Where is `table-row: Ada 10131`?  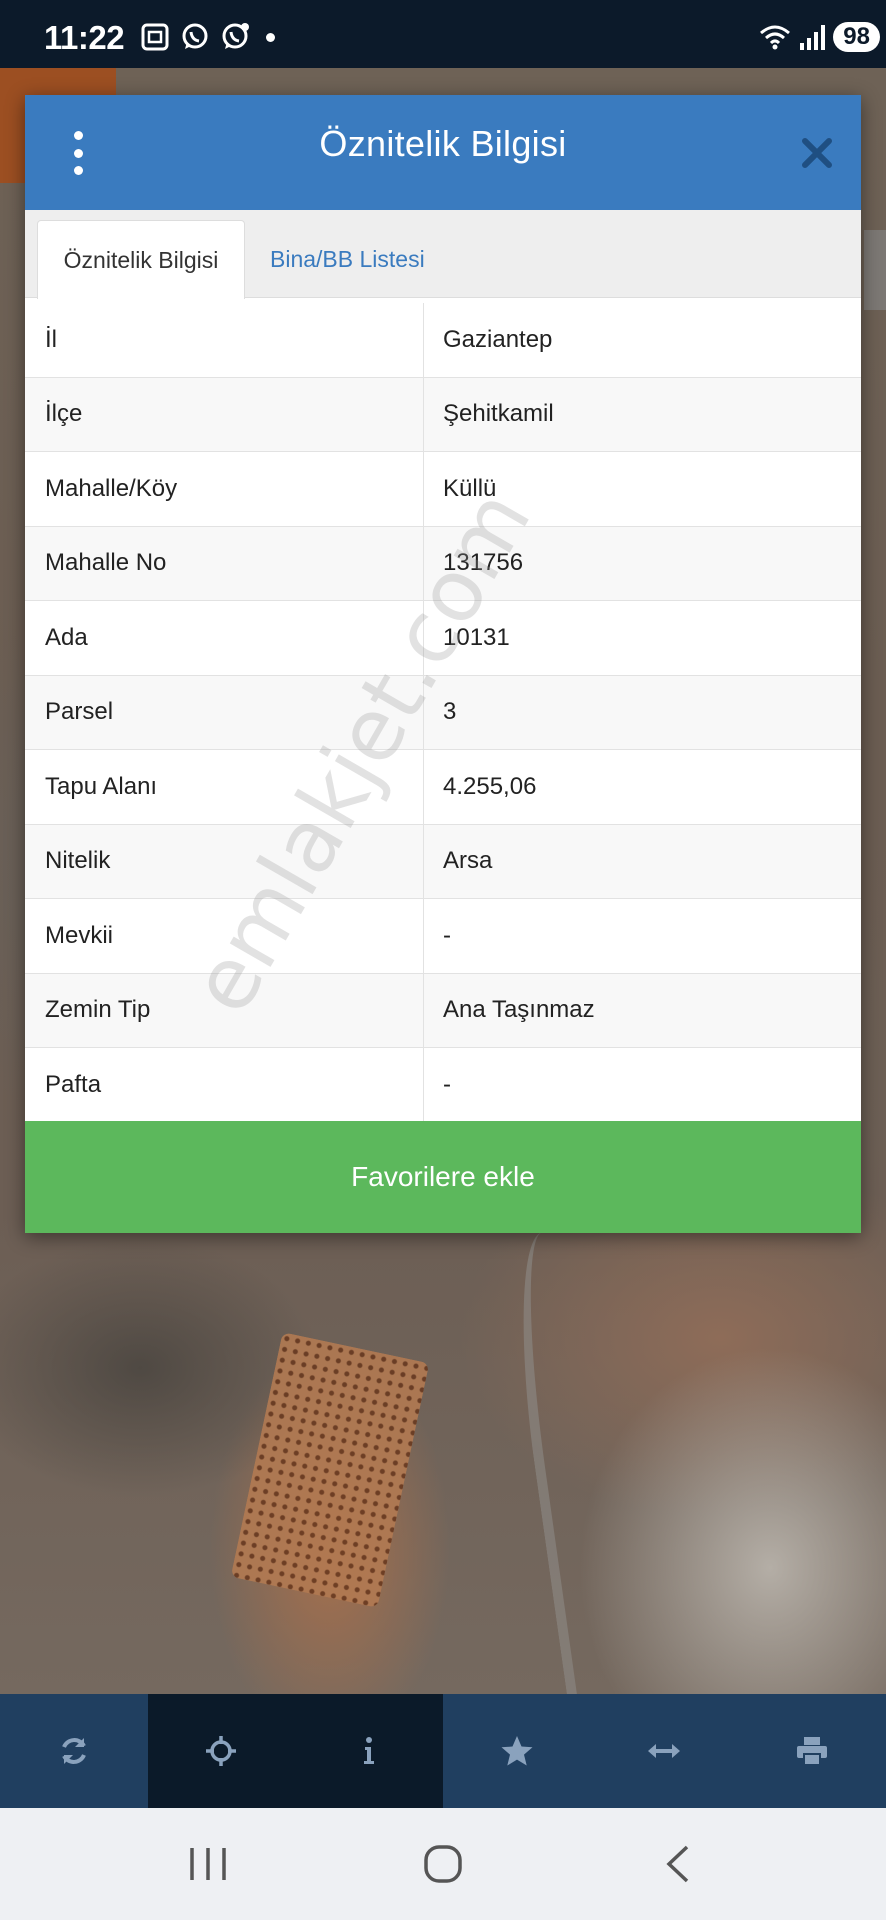 table-row: Ada 10131 is located at coordinates (443, 638).